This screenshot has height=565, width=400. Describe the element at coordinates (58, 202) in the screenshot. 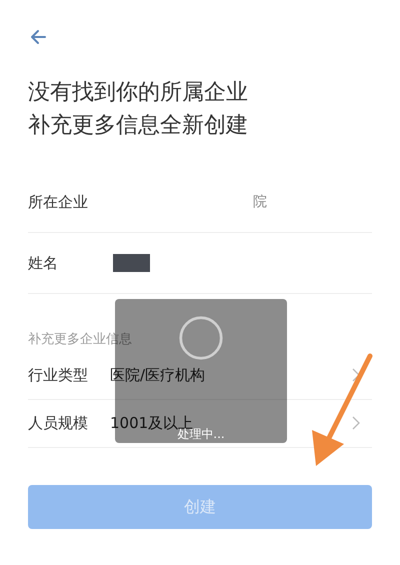

I see `field-label: 所在企业` at that location.